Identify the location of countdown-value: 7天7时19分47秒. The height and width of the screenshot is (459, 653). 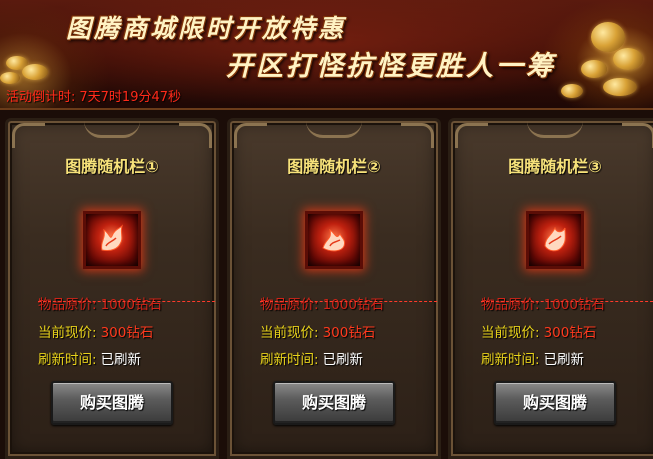
(130, 97).